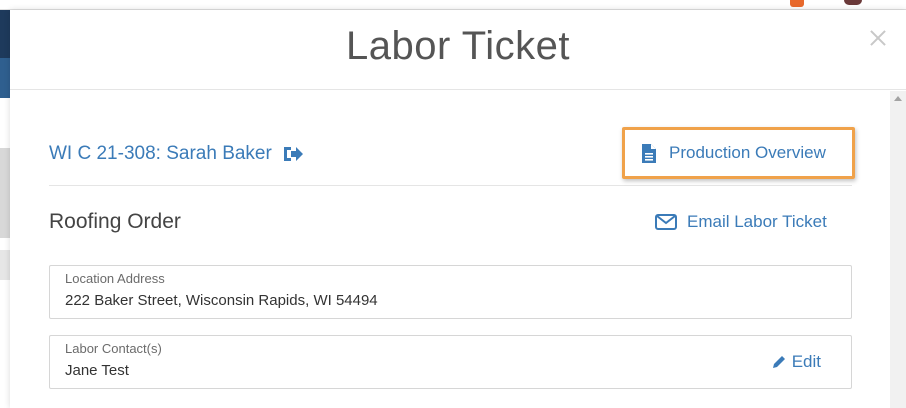  I want to click on job-link-label: WI C 21-308: Sarah Baker, so click(160, 153).